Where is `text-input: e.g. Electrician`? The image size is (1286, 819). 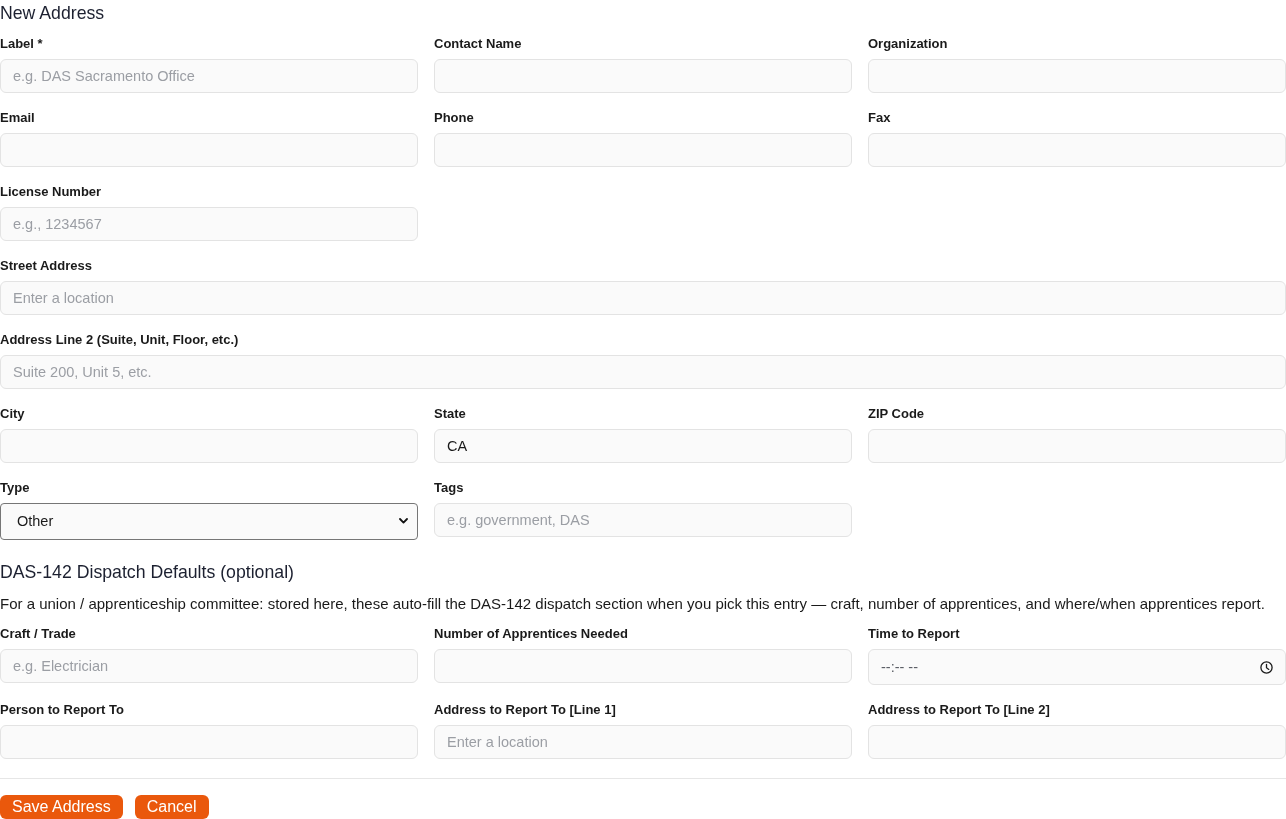
text-input: e.g. Electrician is located at coordinates (209, 666).